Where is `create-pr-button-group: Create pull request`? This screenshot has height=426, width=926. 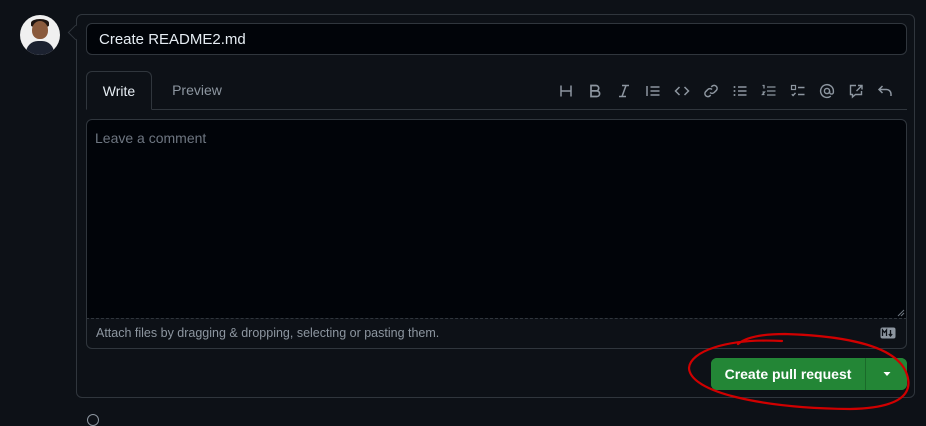 create-pr-button-group: Create pull request is located at coordinates (809, 374).